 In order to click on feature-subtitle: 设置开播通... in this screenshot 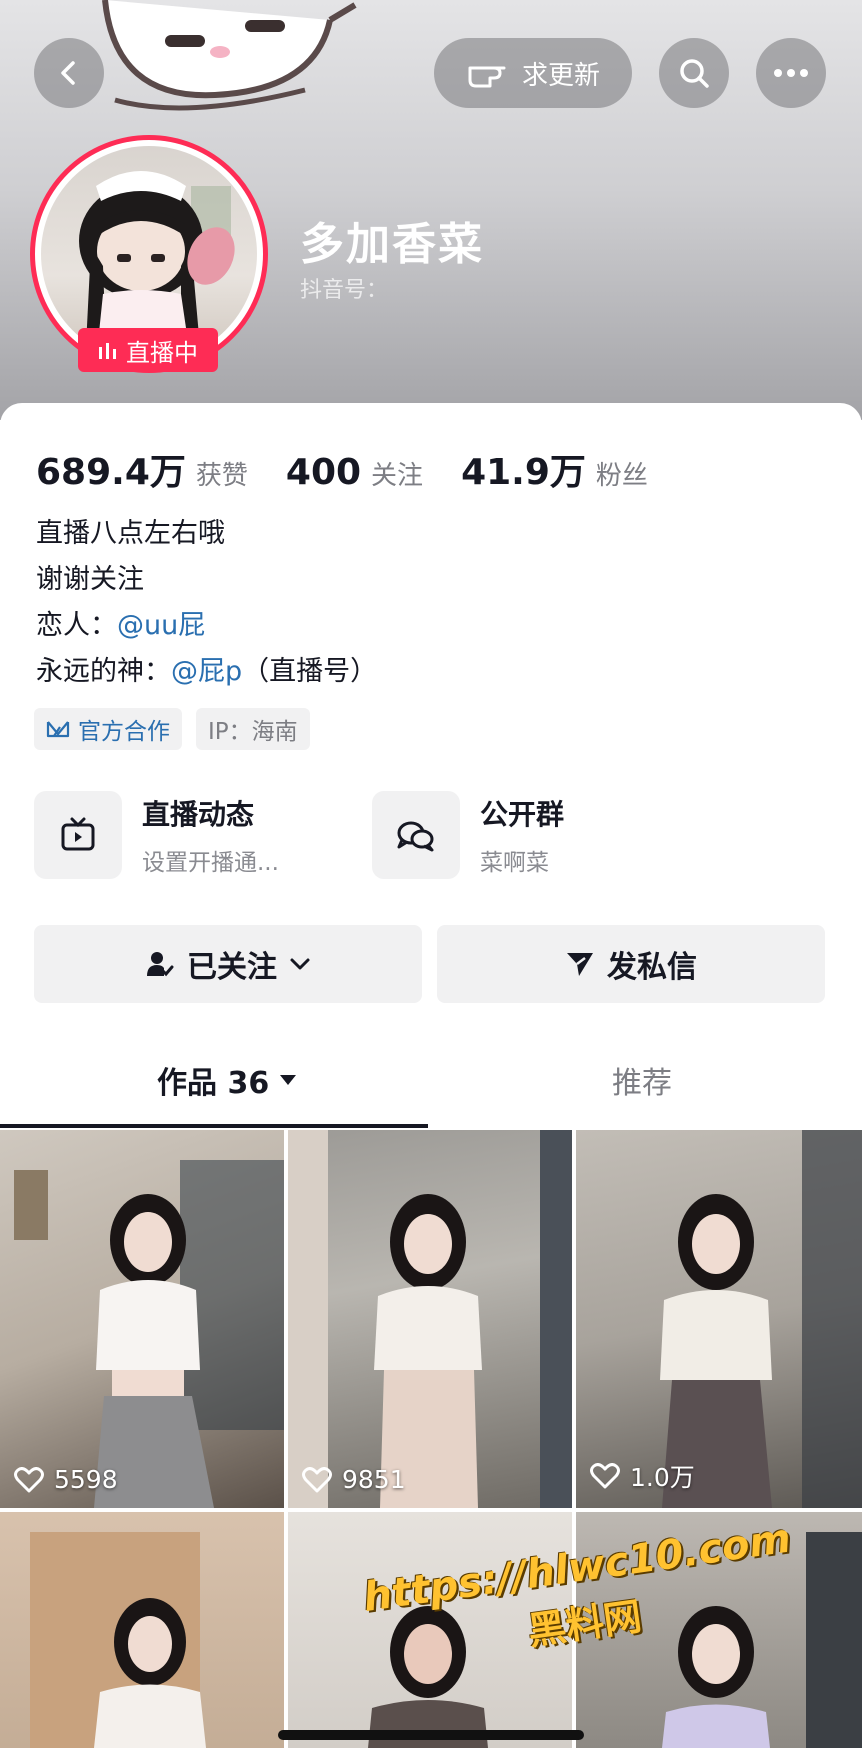, I will do `click(210, 863)`.